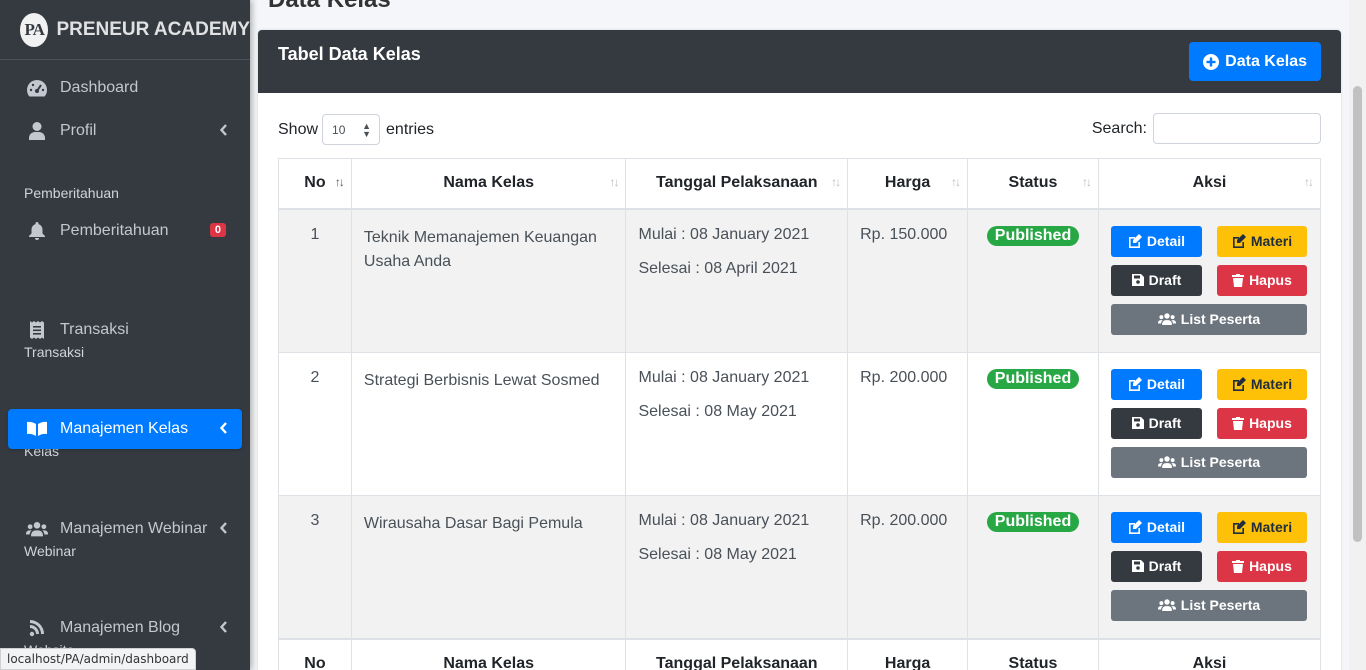 The width and height of the screenshot is (1366, 670). I want to click on entries-control: Show 10 ▲ ▼ entries, so click(356, 129).